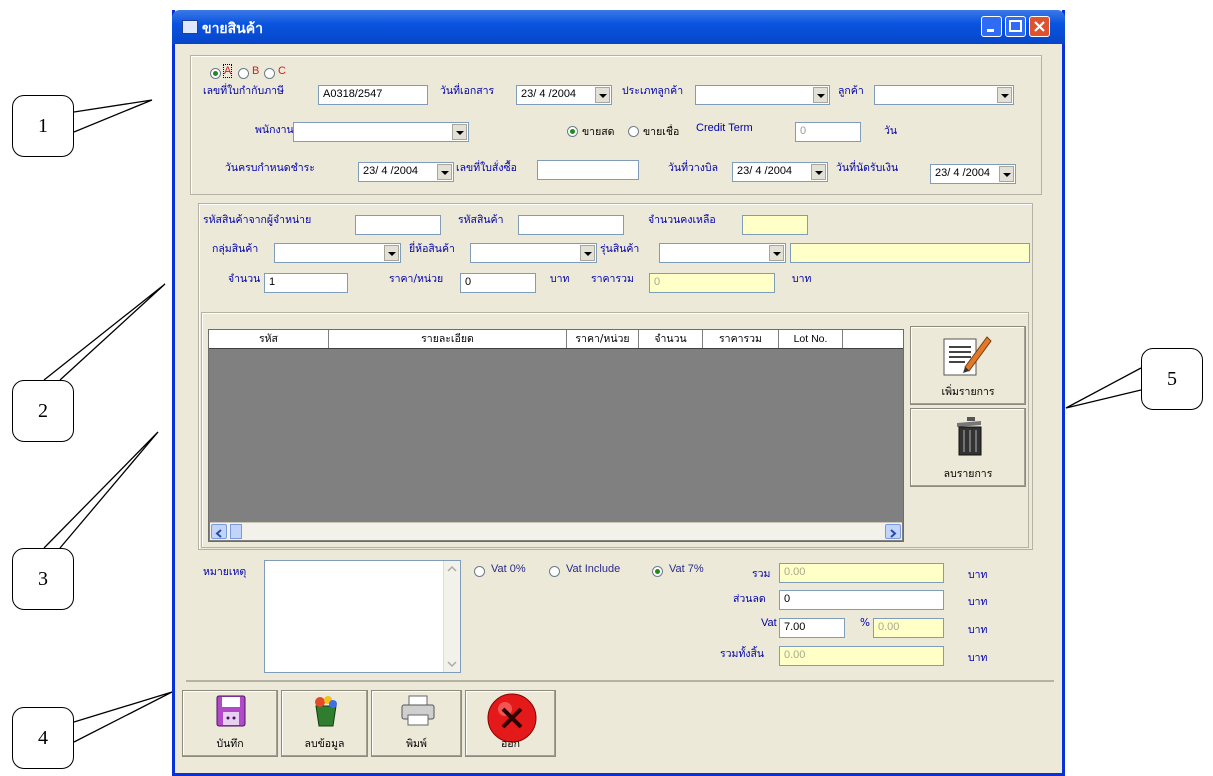 This screenshot has width=1213, height=776. What do you see at coordinates (235, 249) in the screenshot?
I see `product-group-label: กลุ่มสินค้า` at bounding box center [235, 249].